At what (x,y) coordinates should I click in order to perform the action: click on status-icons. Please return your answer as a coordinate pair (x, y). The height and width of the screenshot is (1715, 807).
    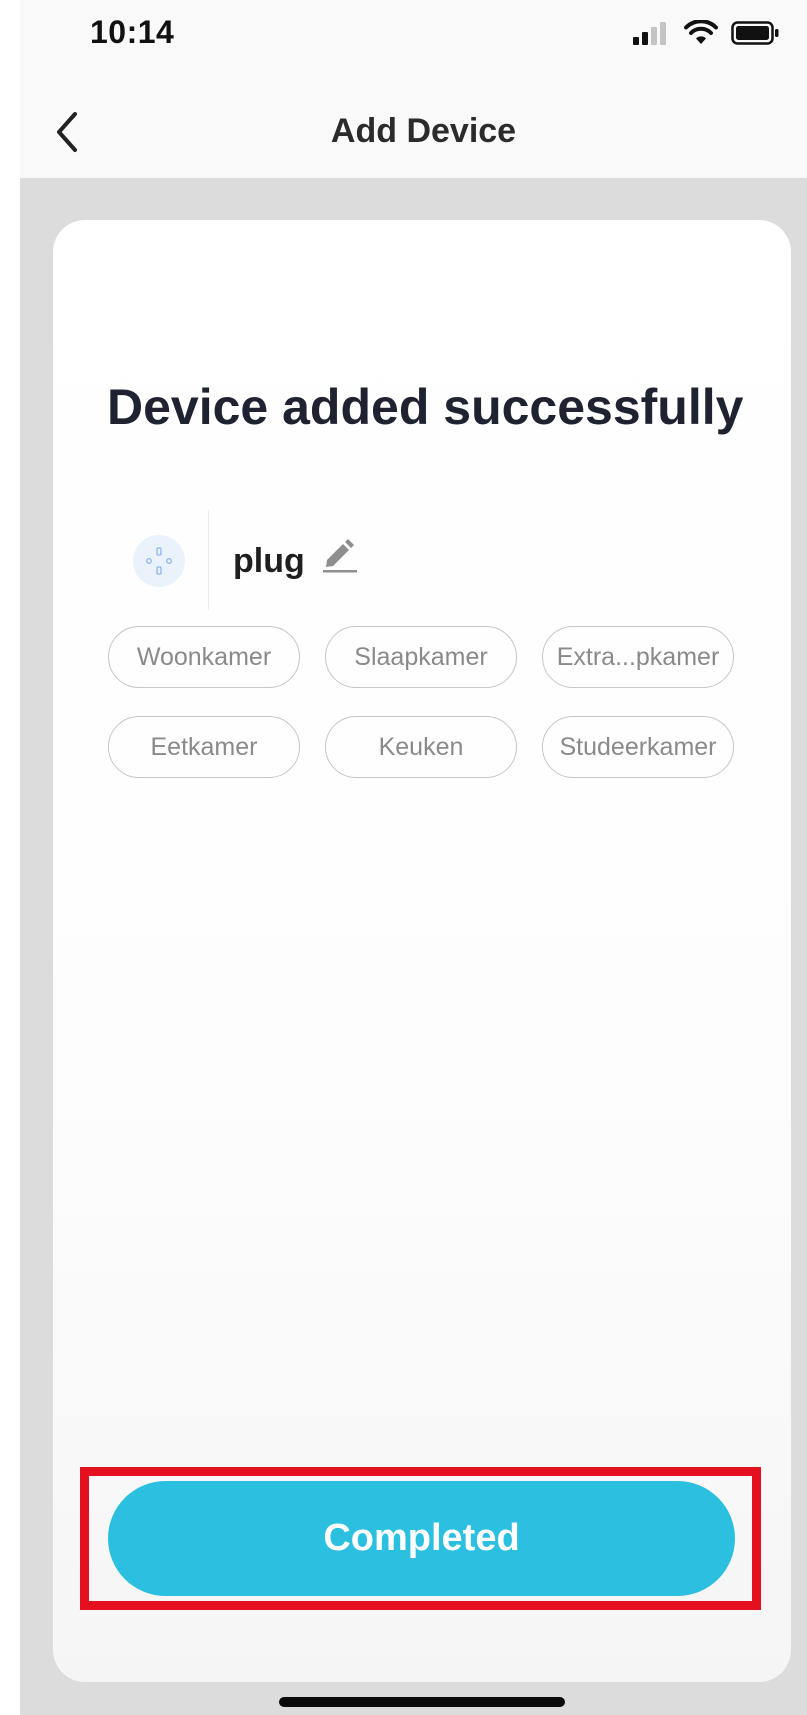
    Looking at the image, I should click on (706, 33).